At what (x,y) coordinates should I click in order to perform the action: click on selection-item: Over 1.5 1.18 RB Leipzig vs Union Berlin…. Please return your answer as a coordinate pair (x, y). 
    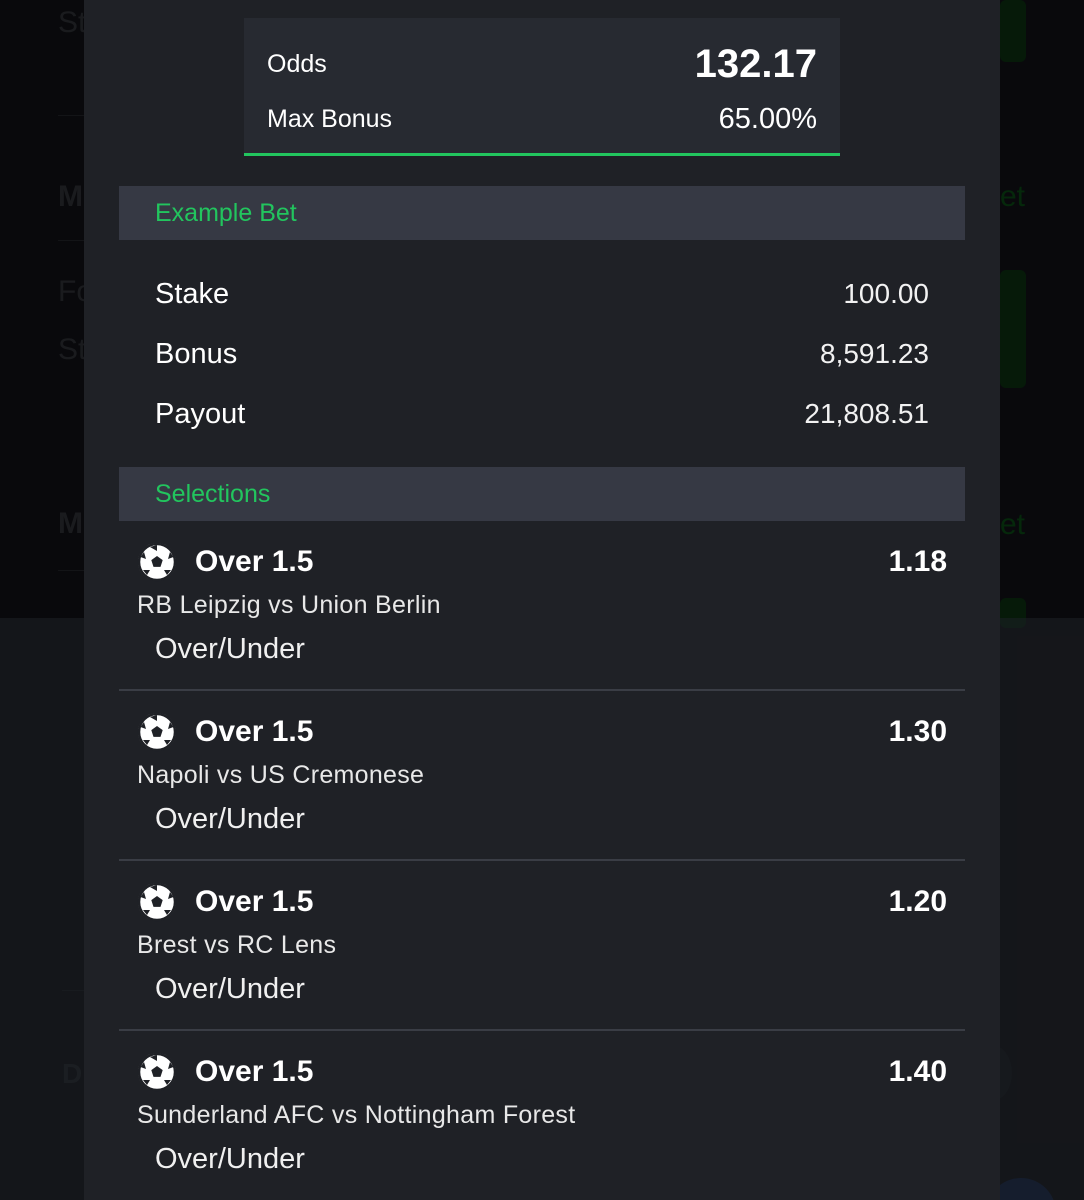
    Looking at the image, I should click on (542, 606).